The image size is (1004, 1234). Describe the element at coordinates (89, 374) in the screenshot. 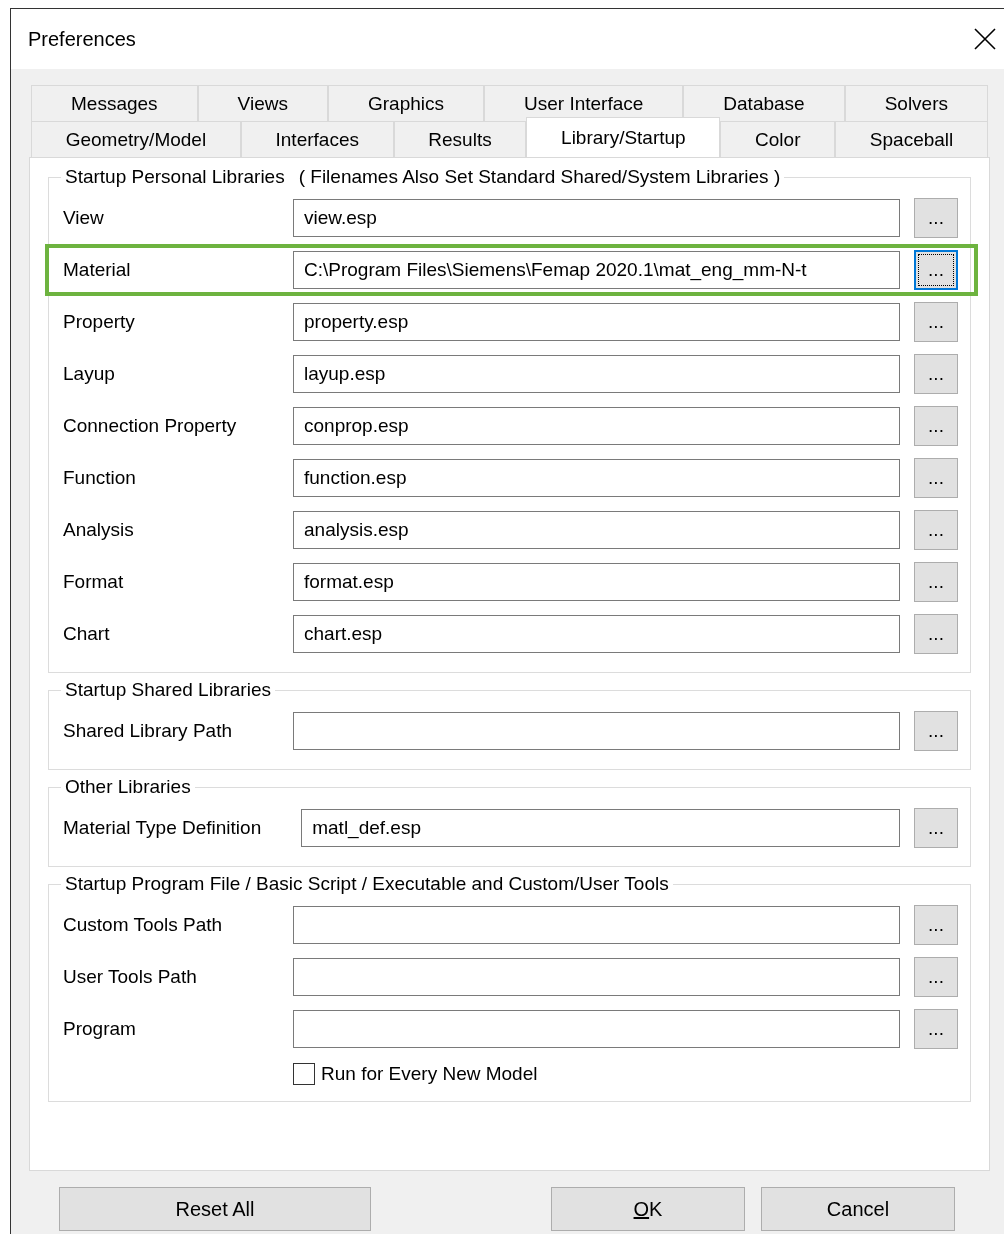

I see `field-label: Layup` at that location.